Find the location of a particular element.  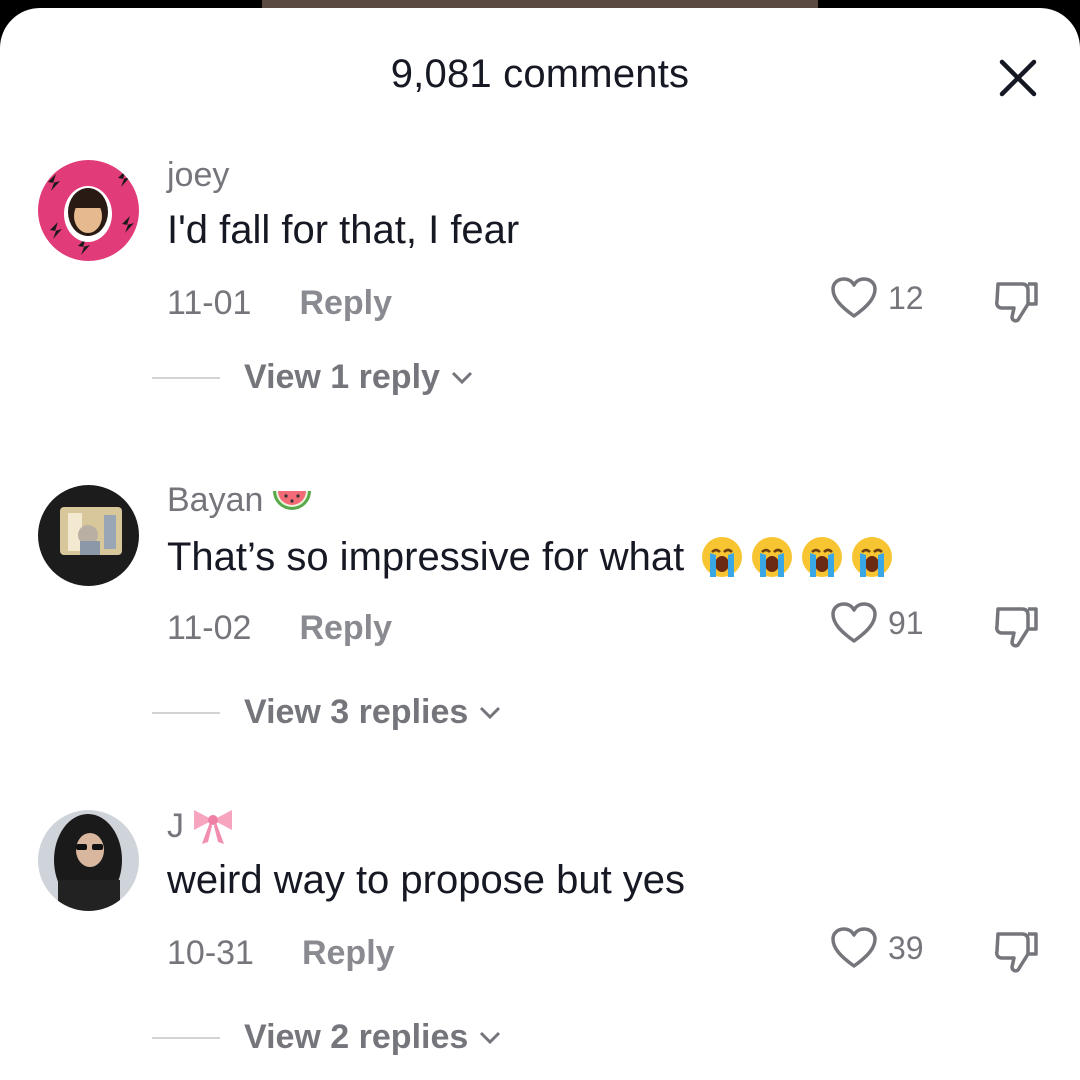

comment-text: I'd fall for that, I fear is located at coordinates (343, 230).